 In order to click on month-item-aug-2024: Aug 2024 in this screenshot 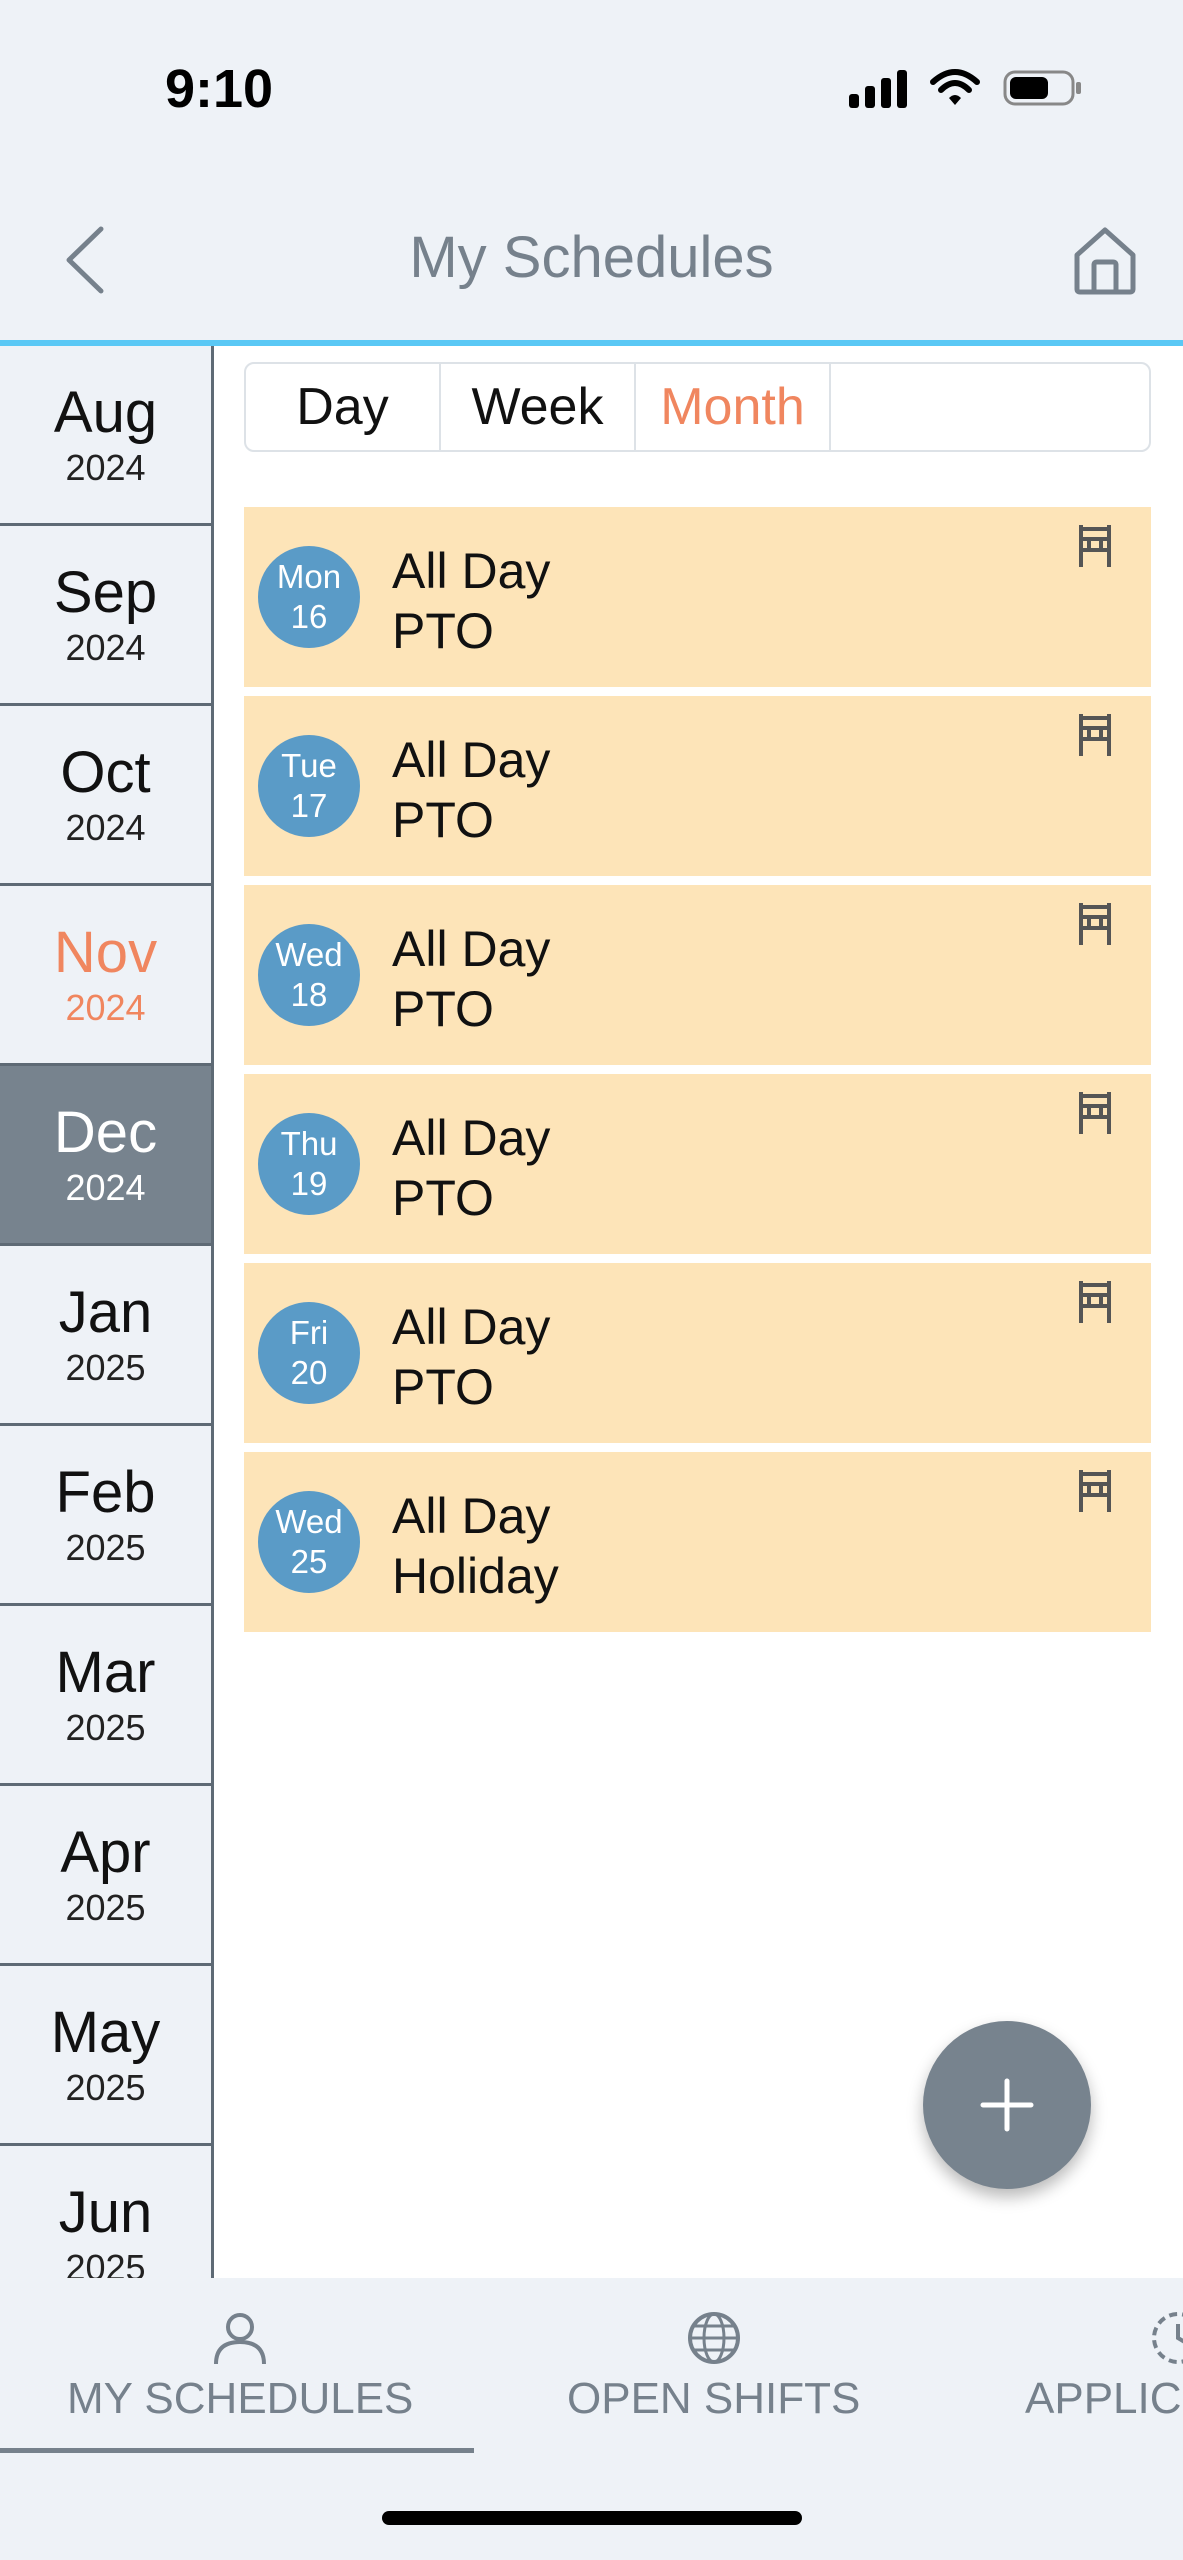, I will do `click(105, 436)`.